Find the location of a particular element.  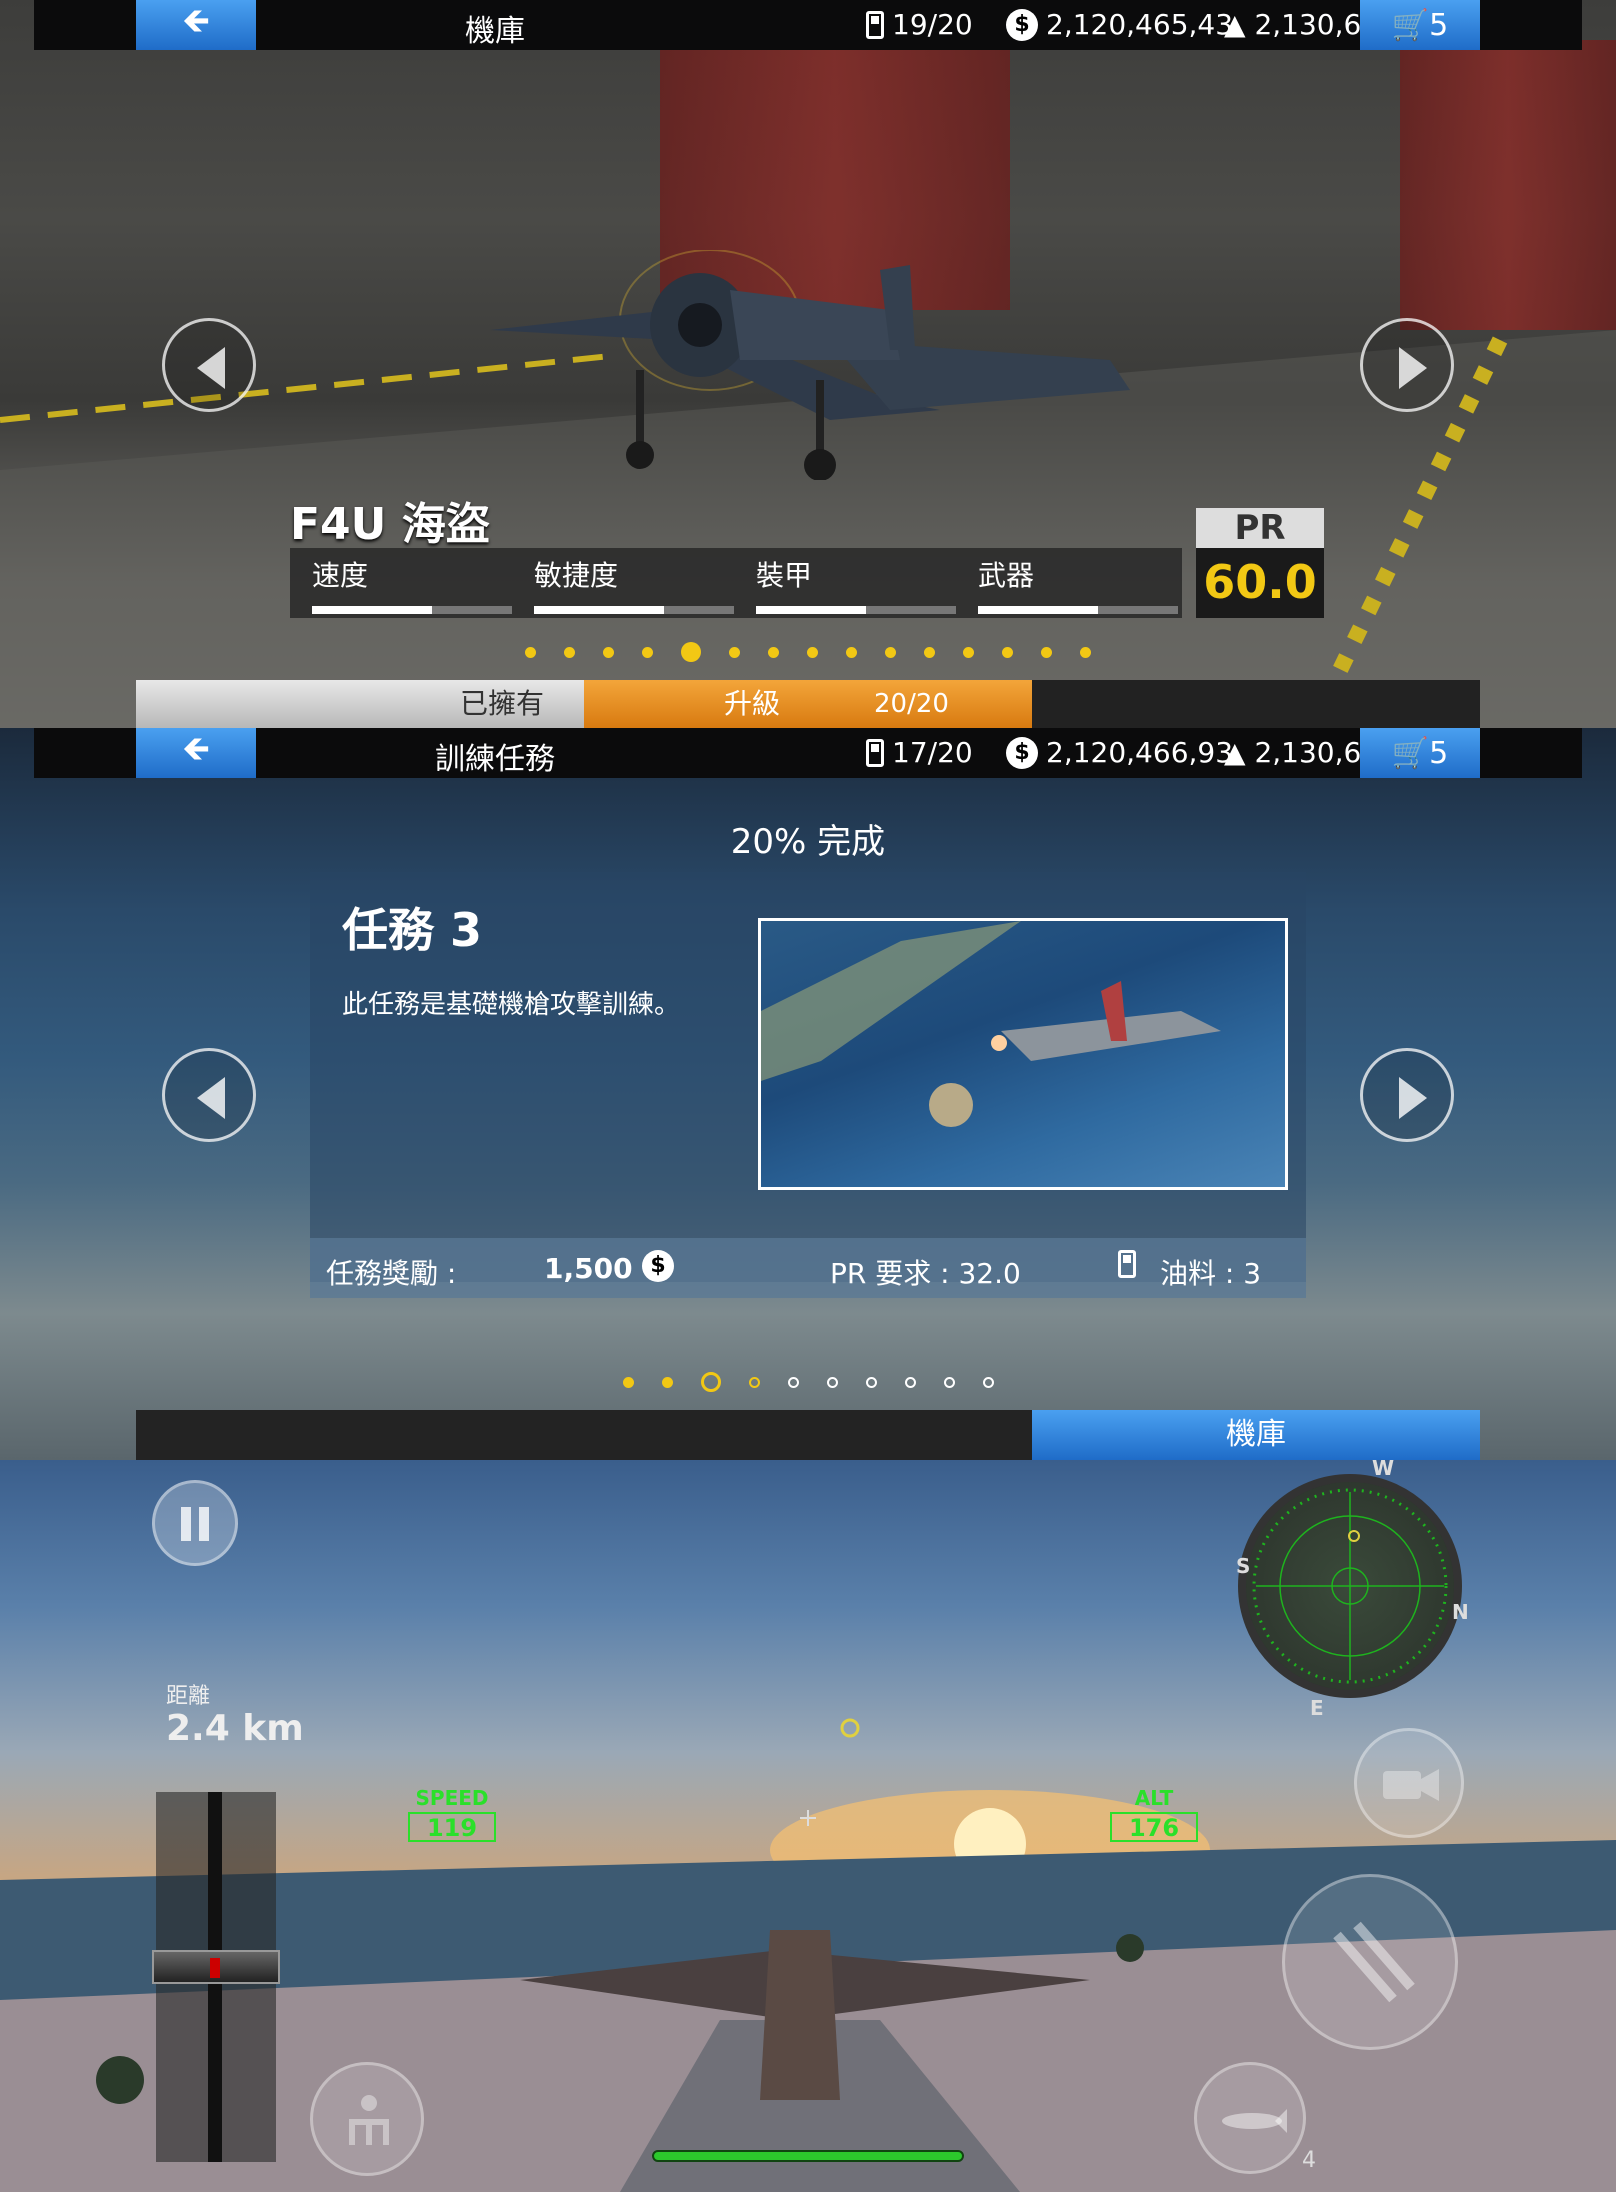

action-bar: 已擁有 升級 20/20 is located at coordinates (808, 704).